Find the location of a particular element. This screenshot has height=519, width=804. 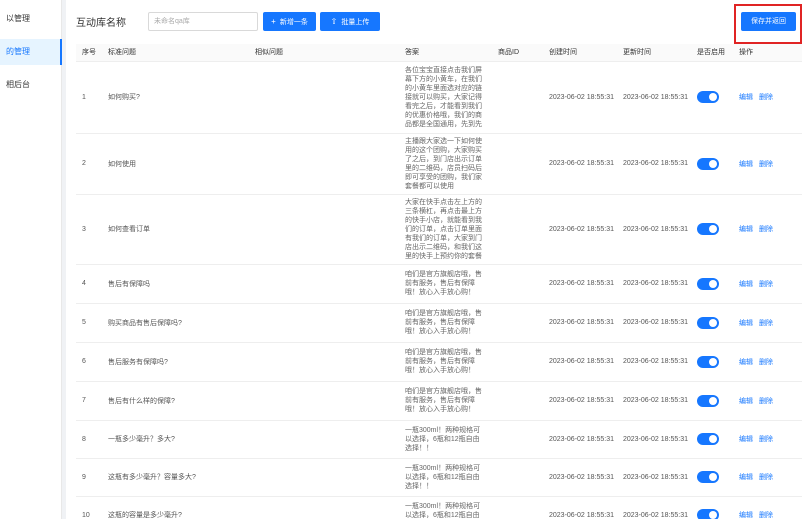

sidebar-item-1: 以管理 is located at coordinates (31, 19).